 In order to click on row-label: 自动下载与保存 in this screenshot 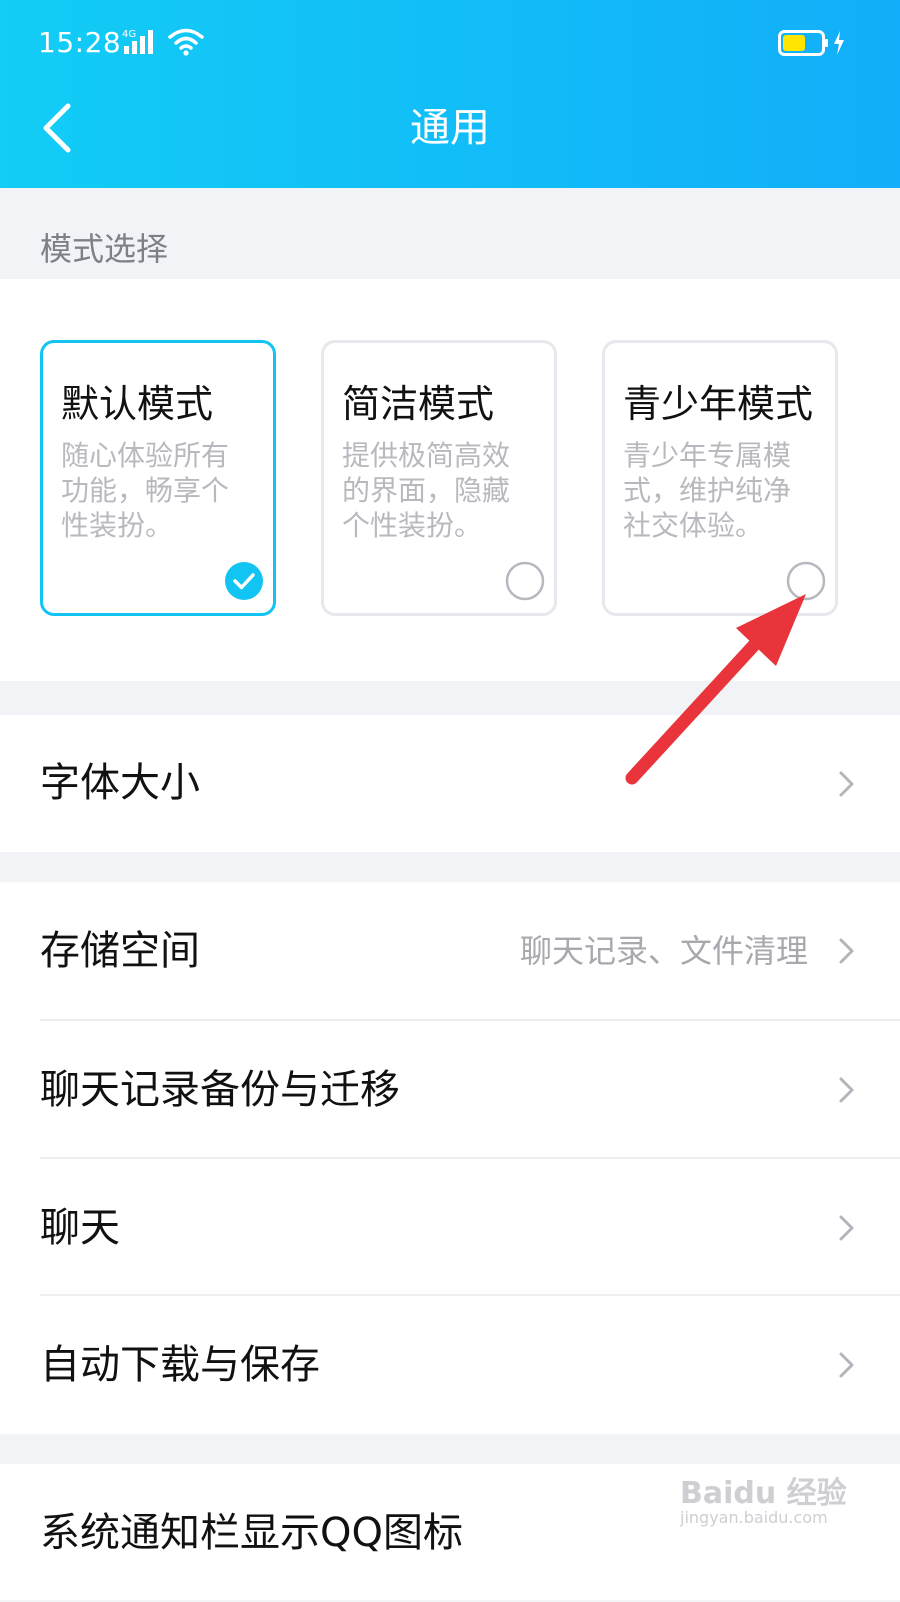, I will do `click(180, 1365)`.